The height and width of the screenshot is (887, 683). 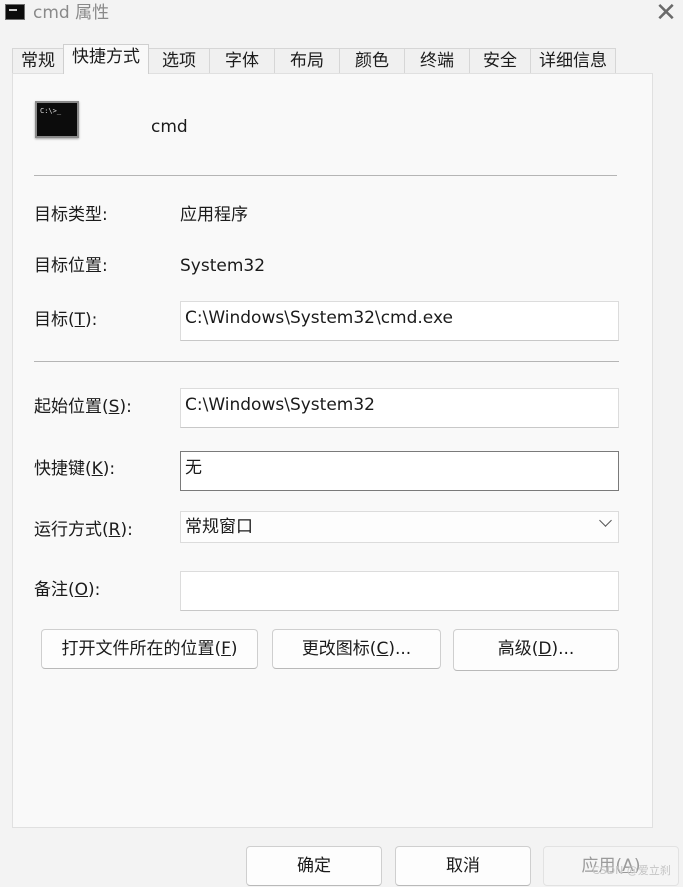 What do you see at coordinates (15, 12) in the screenshot?
I see `cmd-app-icon` at bounding box center [15, 12].